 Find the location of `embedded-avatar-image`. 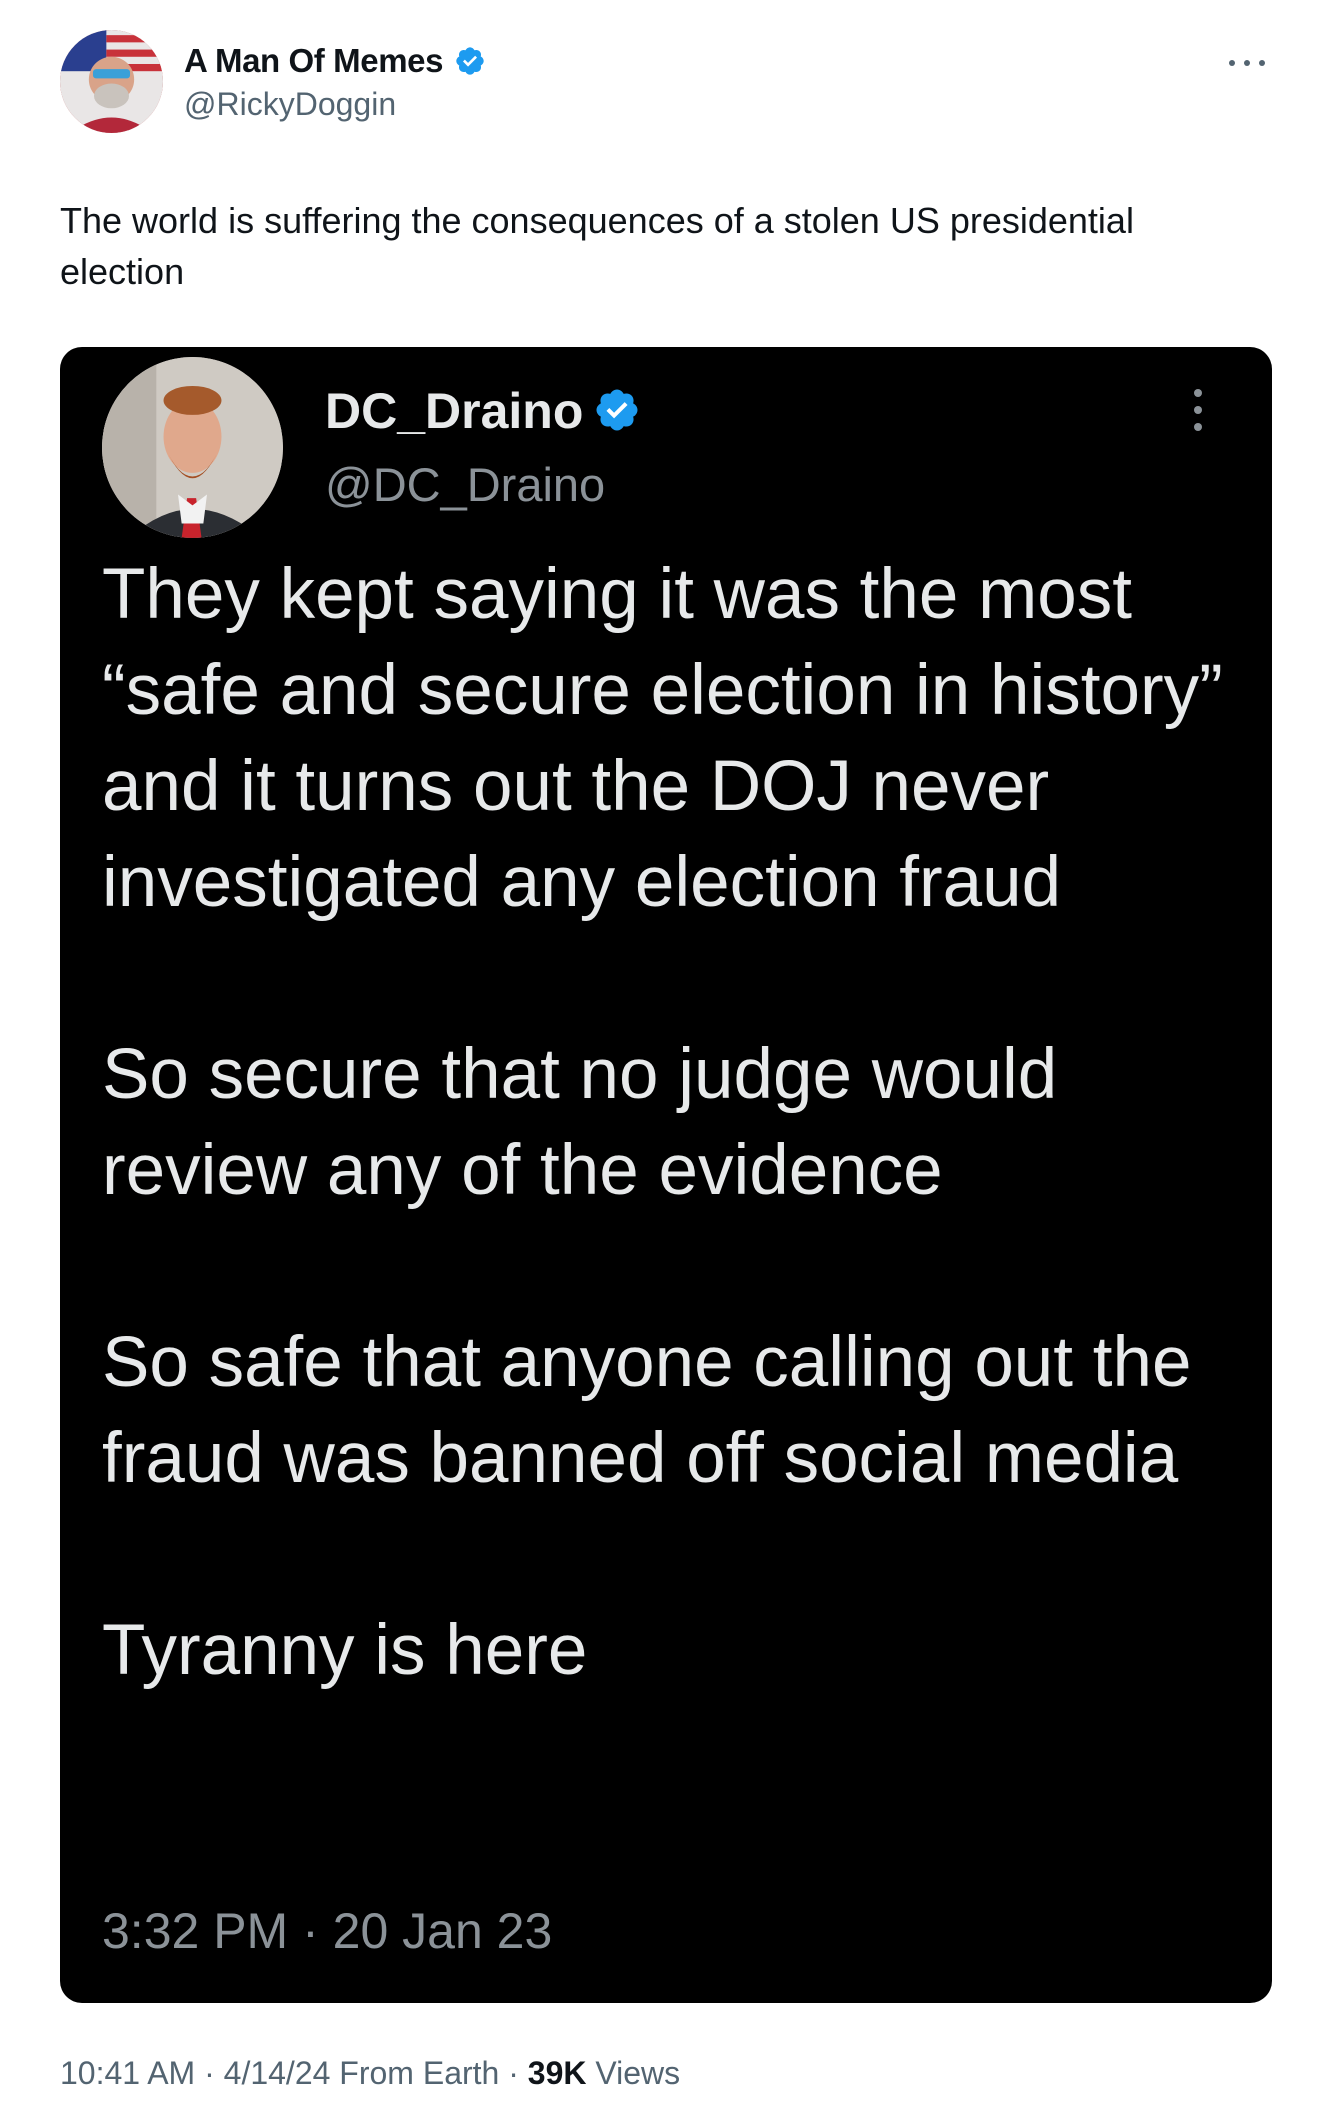

embedded-avatar-image is located at coordinates (192, 447).